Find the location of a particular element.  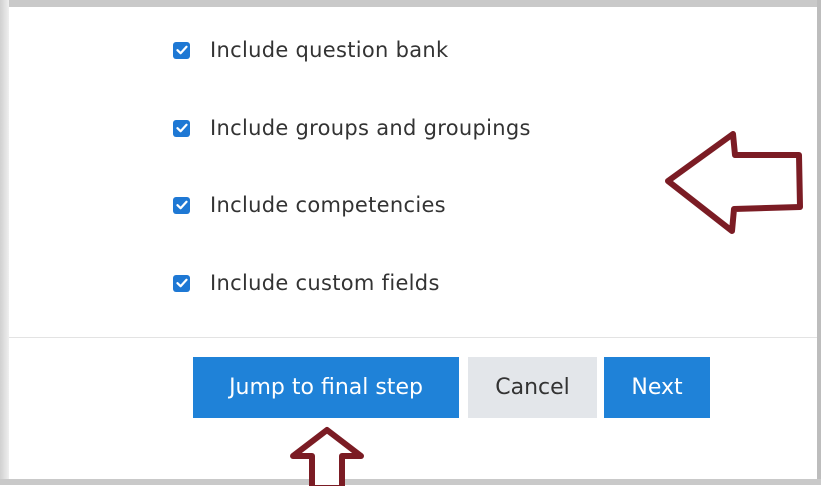

cancel-button: Cancel is located at coordinates (532, 387).